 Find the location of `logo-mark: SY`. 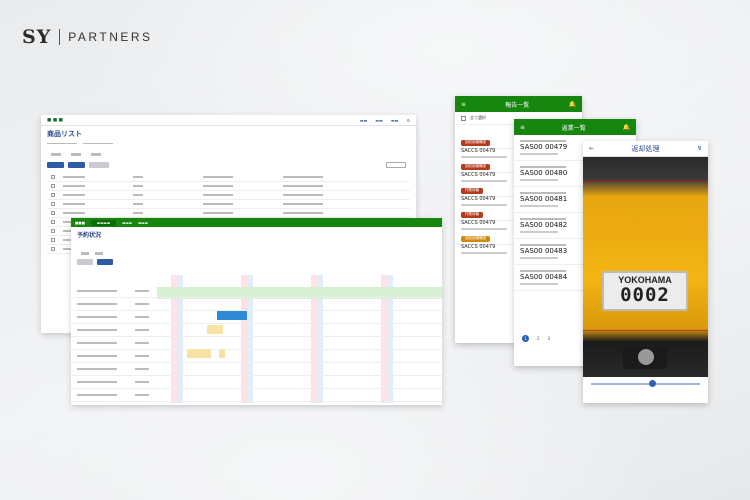

logo-mark: SY is located at coordinates (37, 37).